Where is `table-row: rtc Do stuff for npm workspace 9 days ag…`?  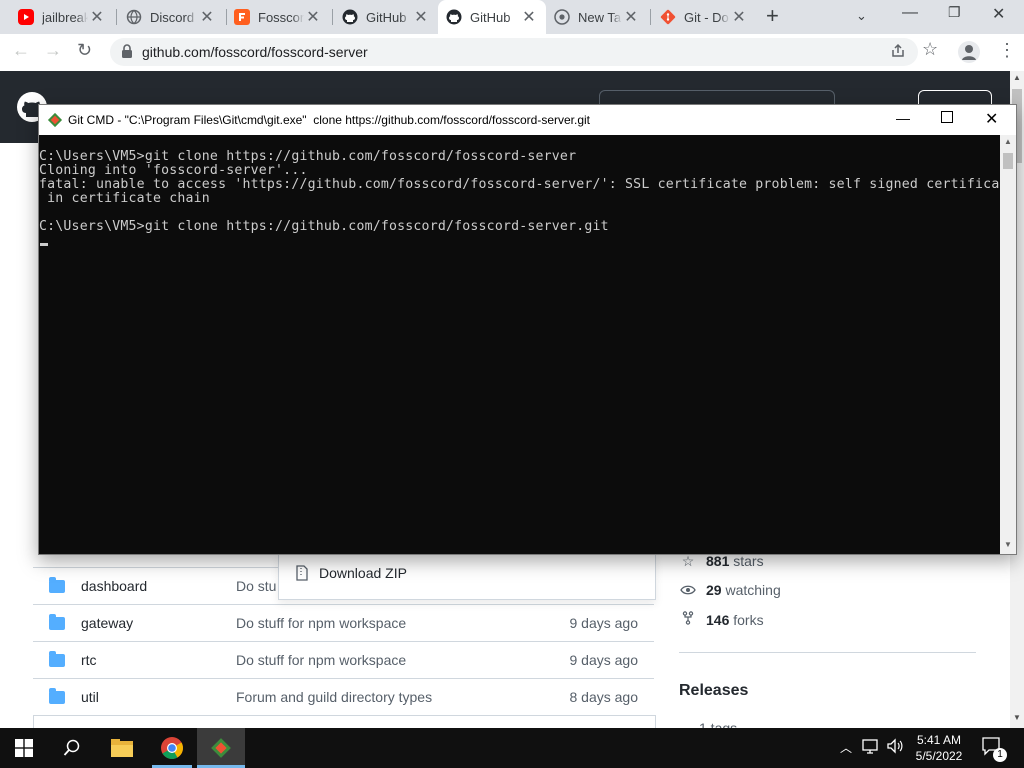
table-row: rtc Do stuff for npm workspace 9 days ag… is located at coordinates (343, 660).